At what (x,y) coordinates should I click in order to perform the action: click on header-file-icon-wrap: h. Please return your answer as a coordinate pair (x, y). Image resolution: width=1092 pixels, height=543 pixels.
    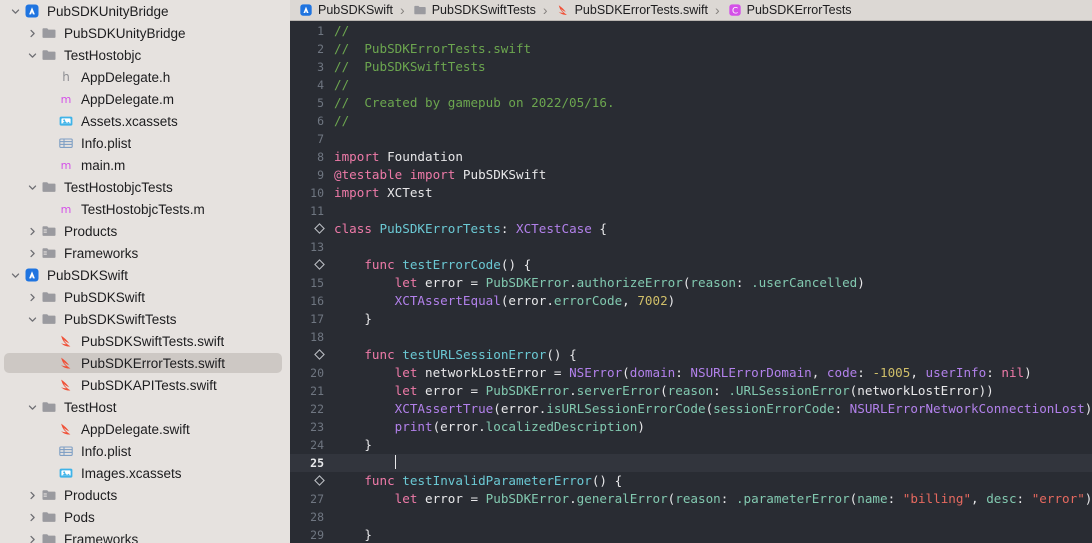
    Looking at the image, I should click on (66, 77).